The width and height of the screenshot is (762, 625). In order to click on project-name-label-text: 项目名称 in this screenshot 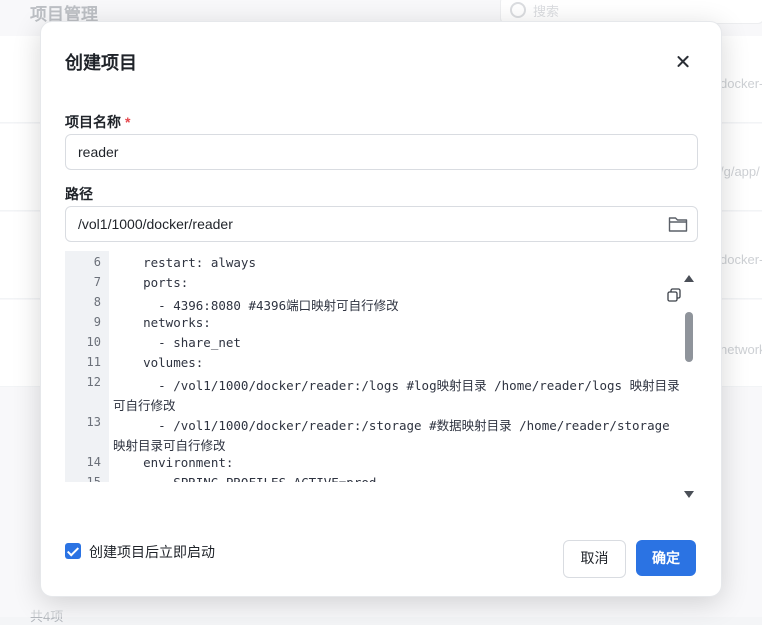, I will do `click(93, 122)`.